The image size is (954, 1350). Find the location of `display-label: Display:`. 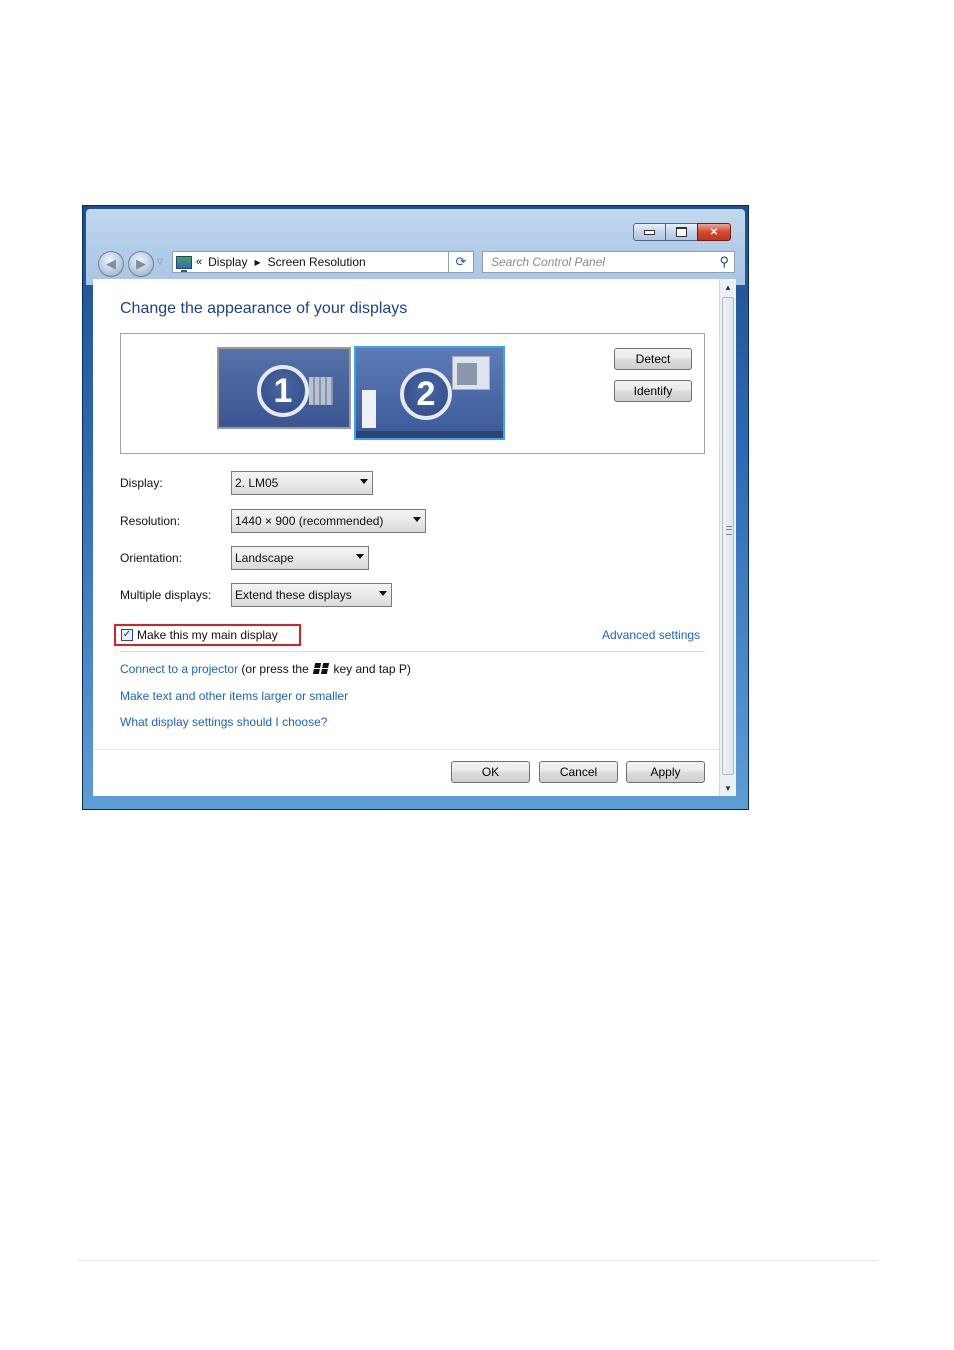

display-label: Display: is located at coordinates (141, 483).